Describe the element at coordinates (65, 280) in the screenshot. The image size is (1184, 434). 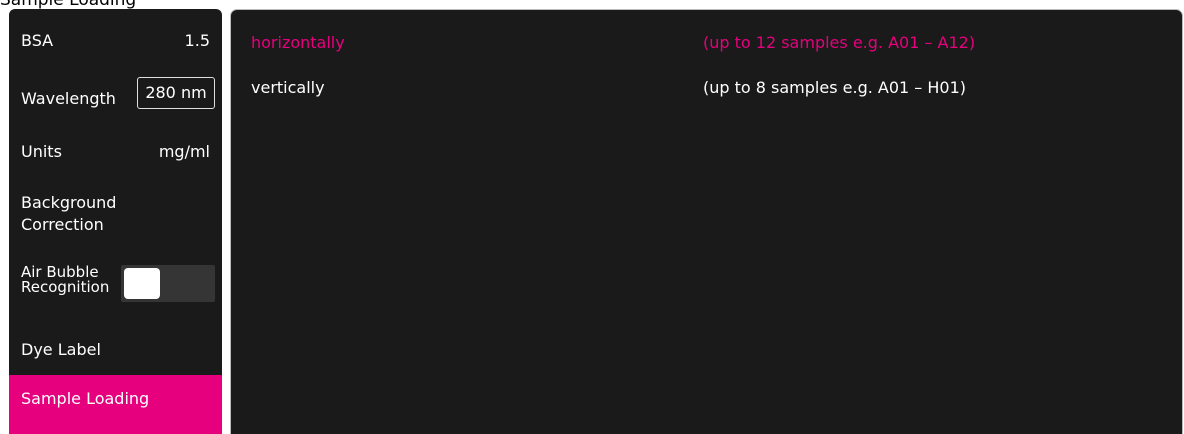
I see `air-bubble-label: Air Bubble Recognition` at that location.